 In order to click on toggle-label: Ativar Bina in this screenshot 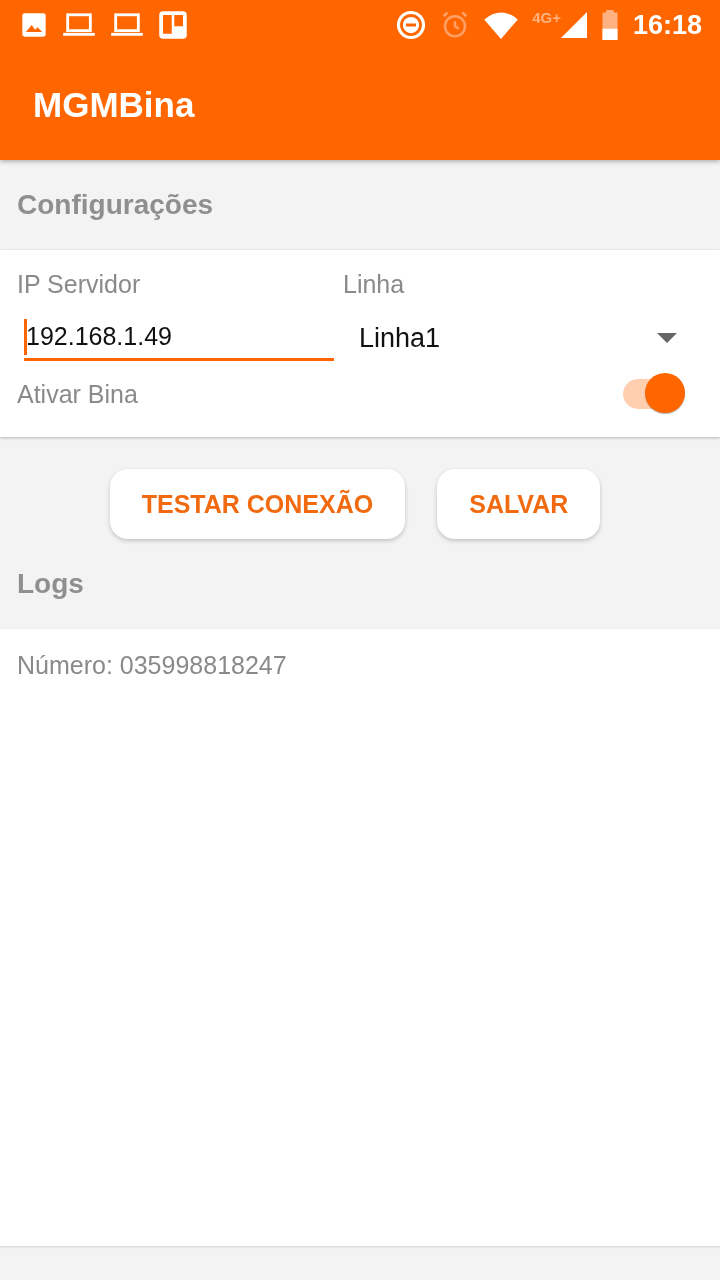, I will do `click(77, 394)`.